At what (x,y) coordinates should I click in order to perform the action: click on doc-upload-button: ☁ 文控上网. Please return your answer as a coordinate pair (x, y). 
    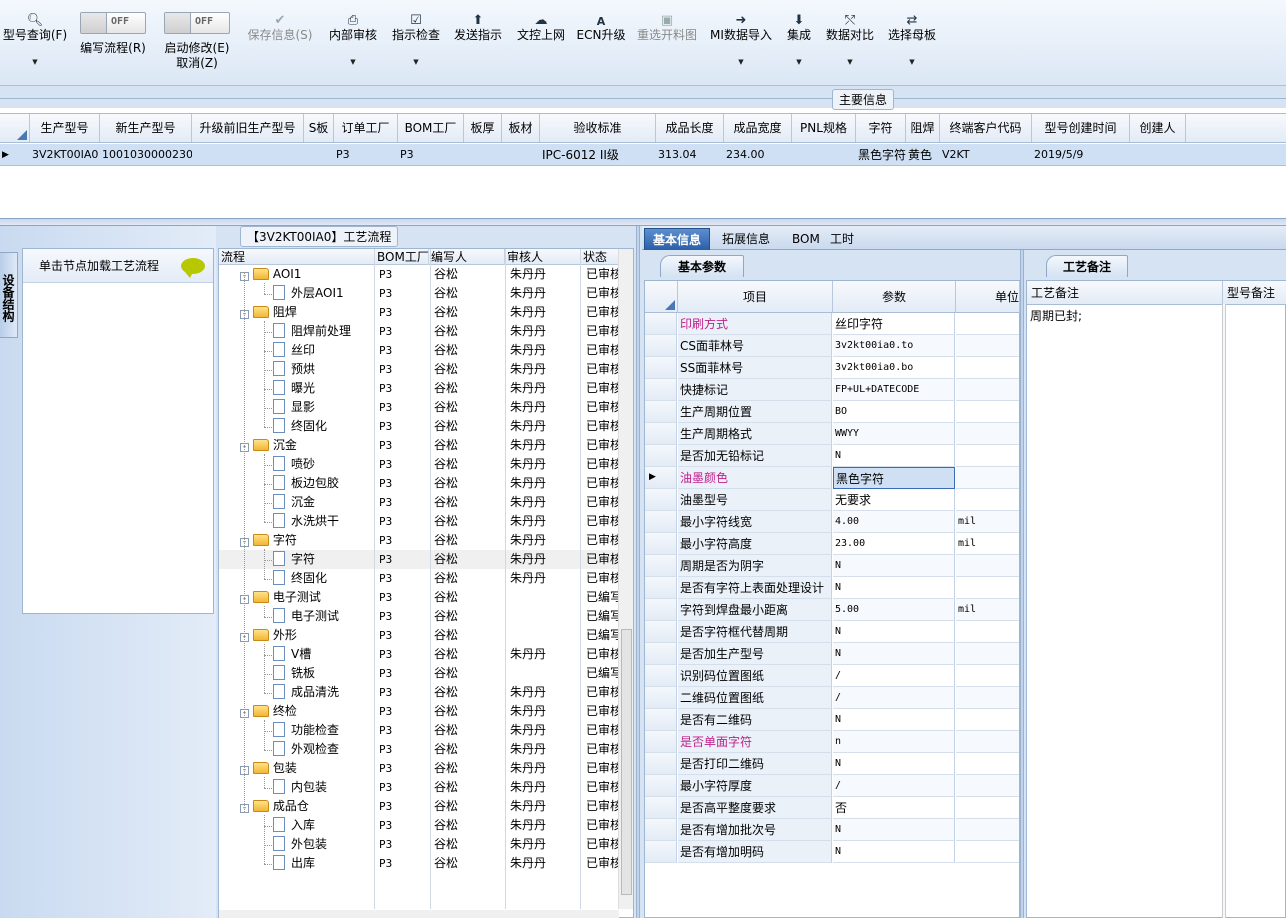
    Looking at the image, I should click on (541, 42).